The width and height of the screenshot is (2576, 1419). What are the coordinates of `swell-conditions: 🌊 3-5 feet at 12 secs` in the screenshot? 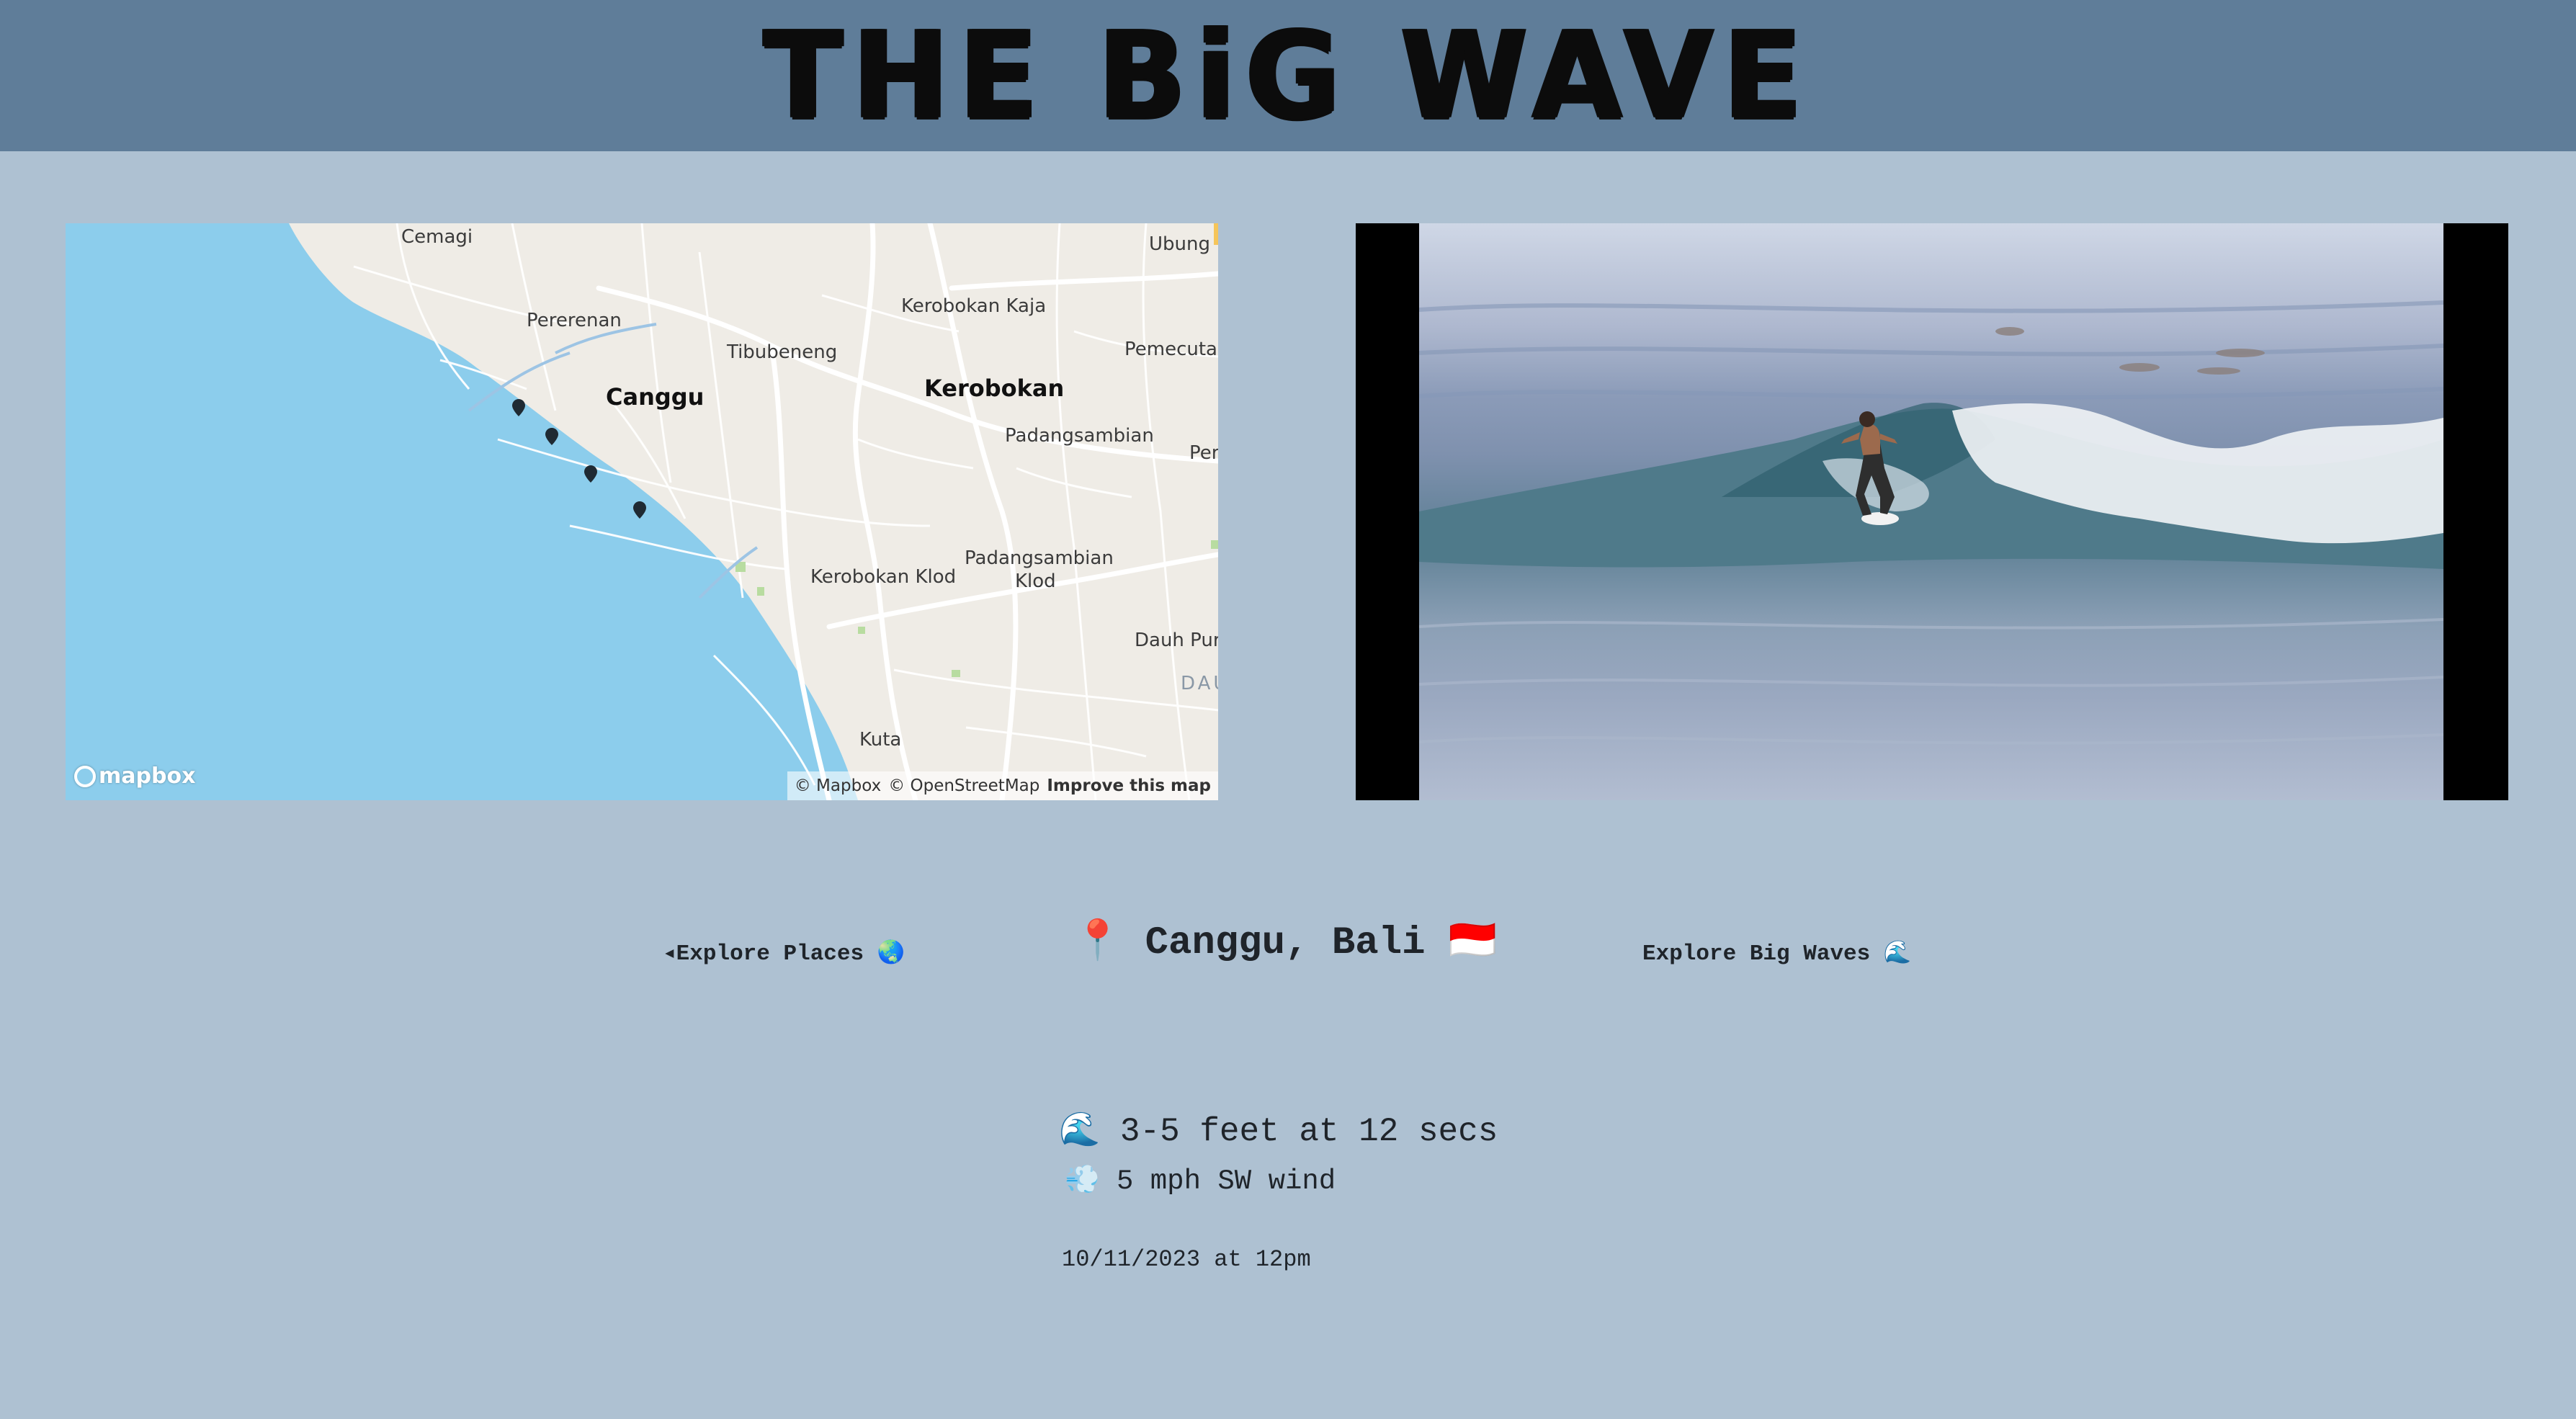 It's located at (1278, 1131).